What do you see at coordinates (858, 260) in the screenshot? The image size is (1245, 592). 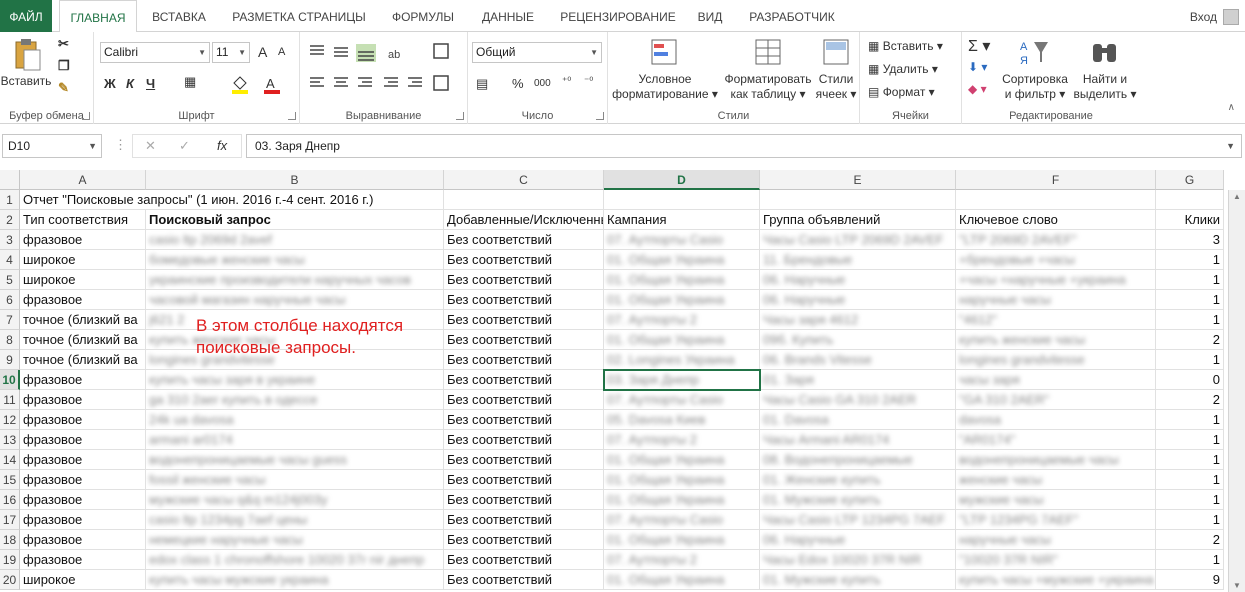 I see `cell-e4: 11. Брендовые` at bounding box center [858, 260].